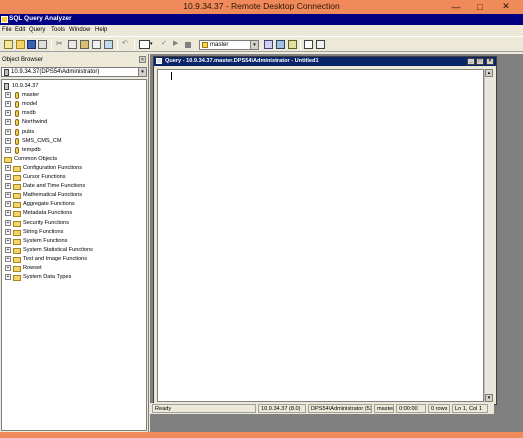 This screenshot has width=523, height=438. Describe the element at coordinates (188, 45) in the screenshot. I see `cancel-query-icon` at that location.